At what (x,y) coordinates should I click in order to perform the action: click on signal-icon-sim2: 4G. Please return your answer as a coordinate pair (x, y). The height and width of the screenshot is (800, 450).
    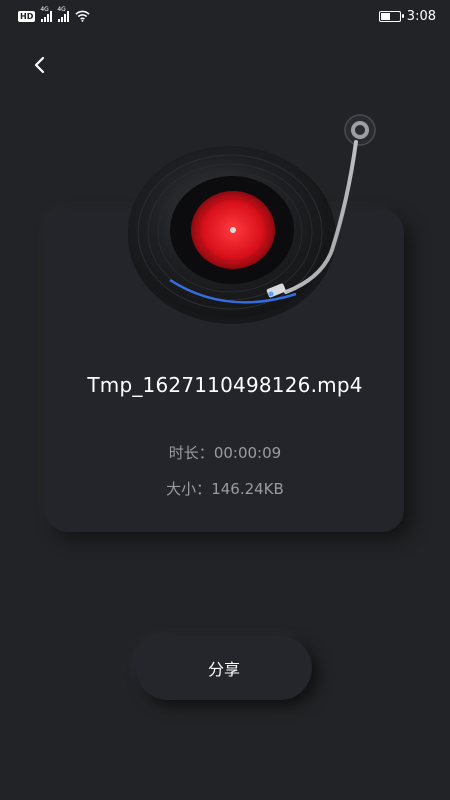
    Looking at the image, I should click on (63, 14).